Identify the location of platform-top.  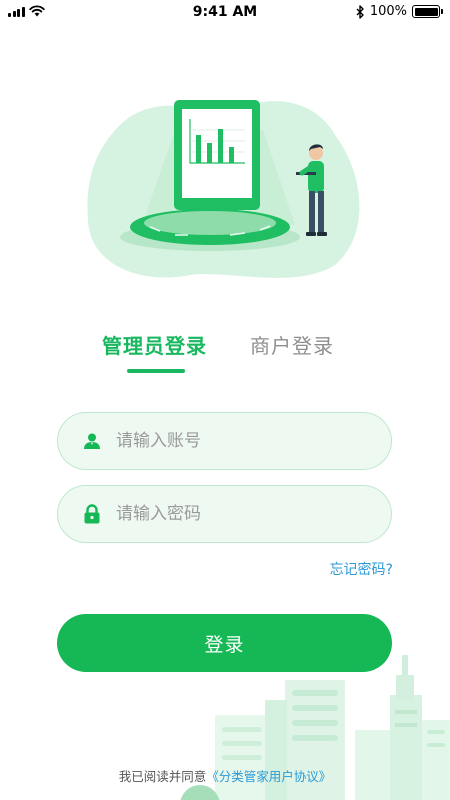
(210, 223).